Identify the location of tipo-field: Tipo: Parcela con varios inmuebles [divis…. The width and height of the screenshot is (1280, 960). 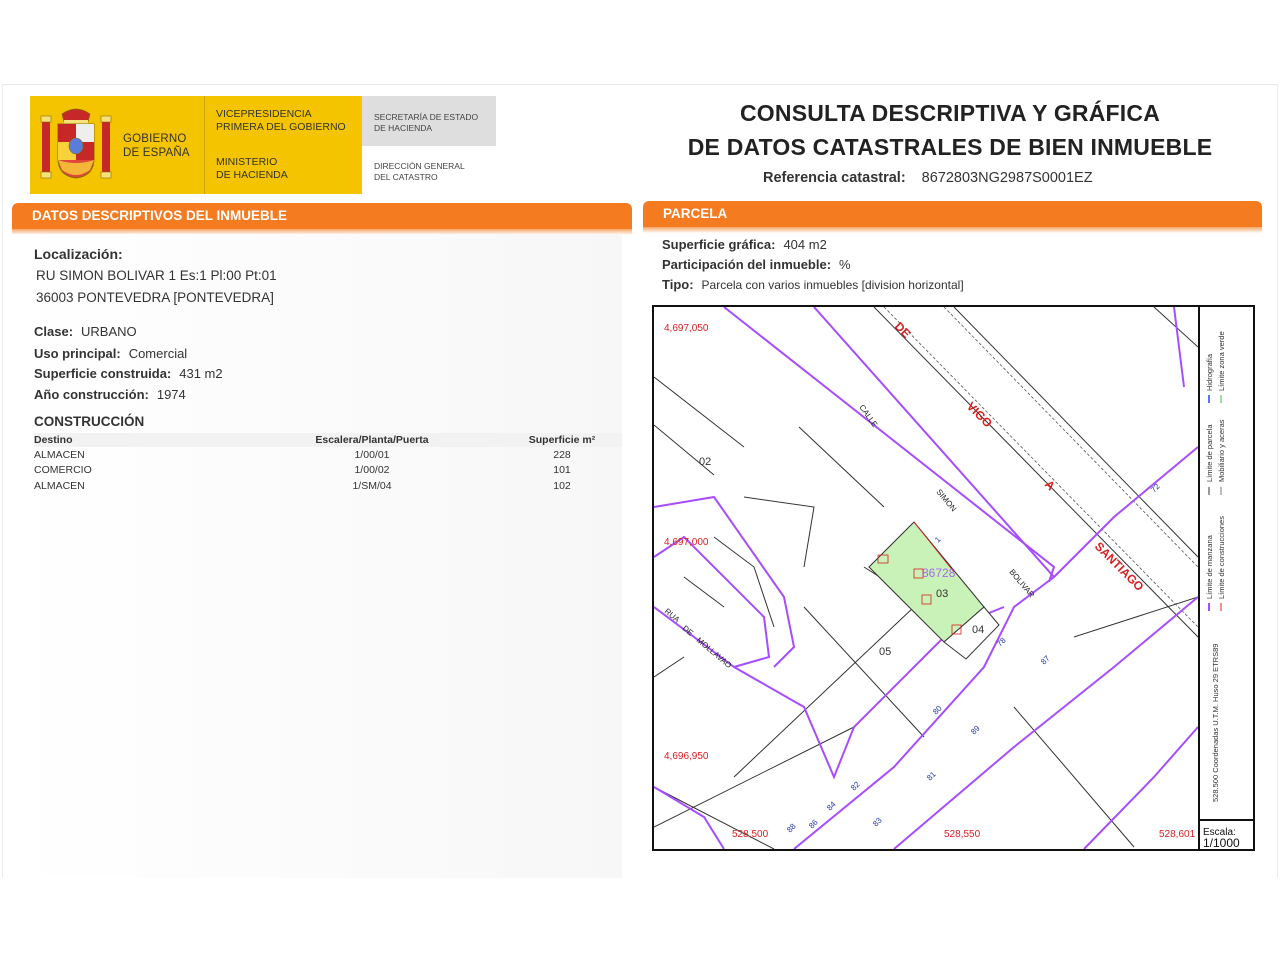
(813, 284).